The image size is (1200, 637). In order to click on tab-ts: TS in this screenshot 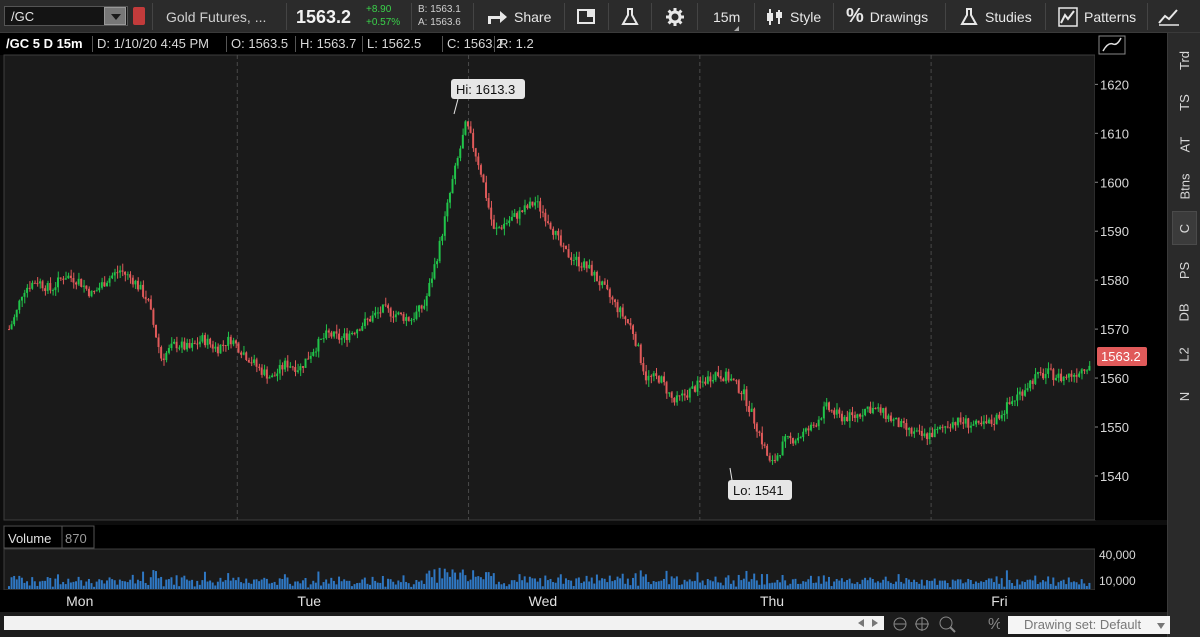, I will do `click(1184, 102)`.